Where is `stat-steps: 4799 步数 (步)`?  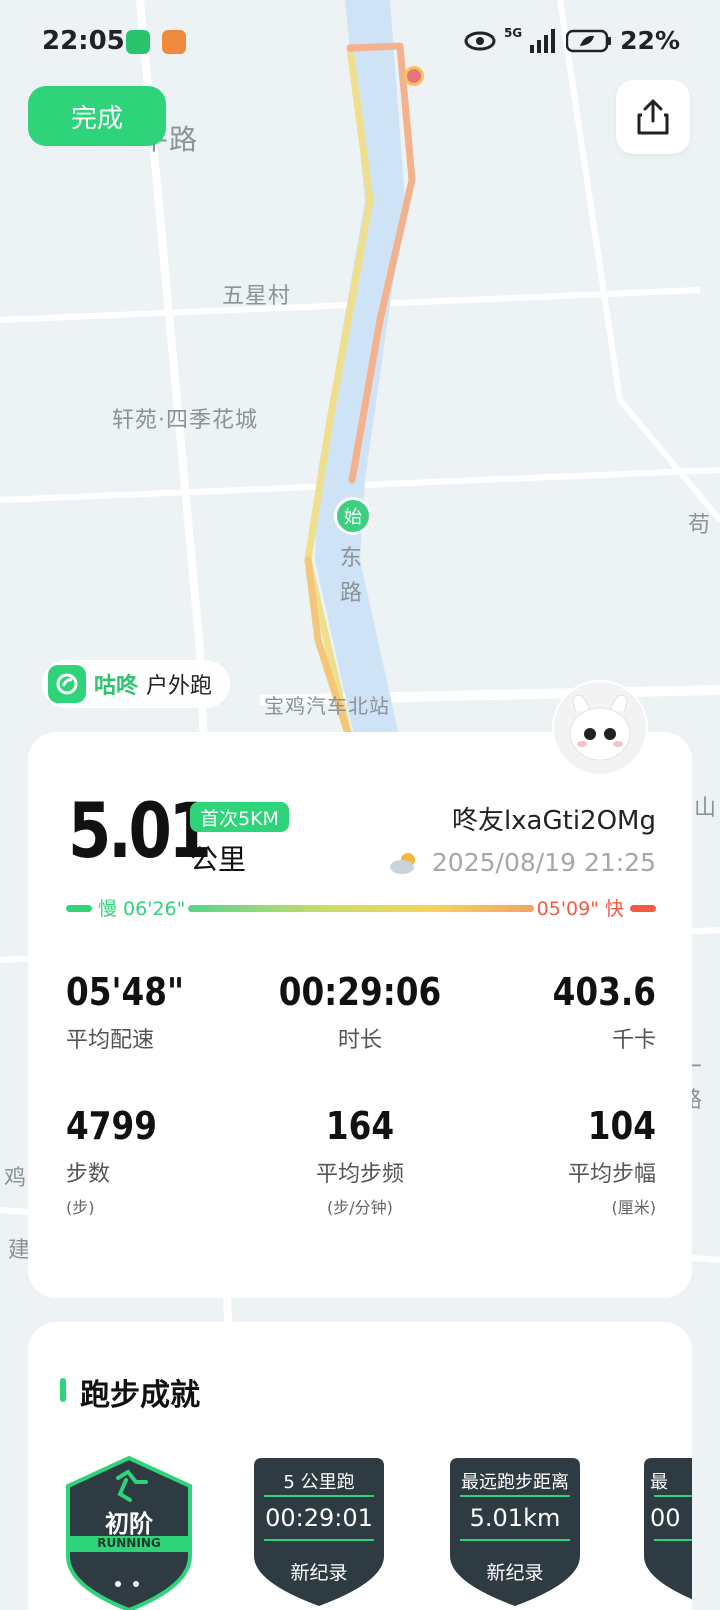
stat-steps: 4799 步数 (步) is located at coordinates (166, 1161).